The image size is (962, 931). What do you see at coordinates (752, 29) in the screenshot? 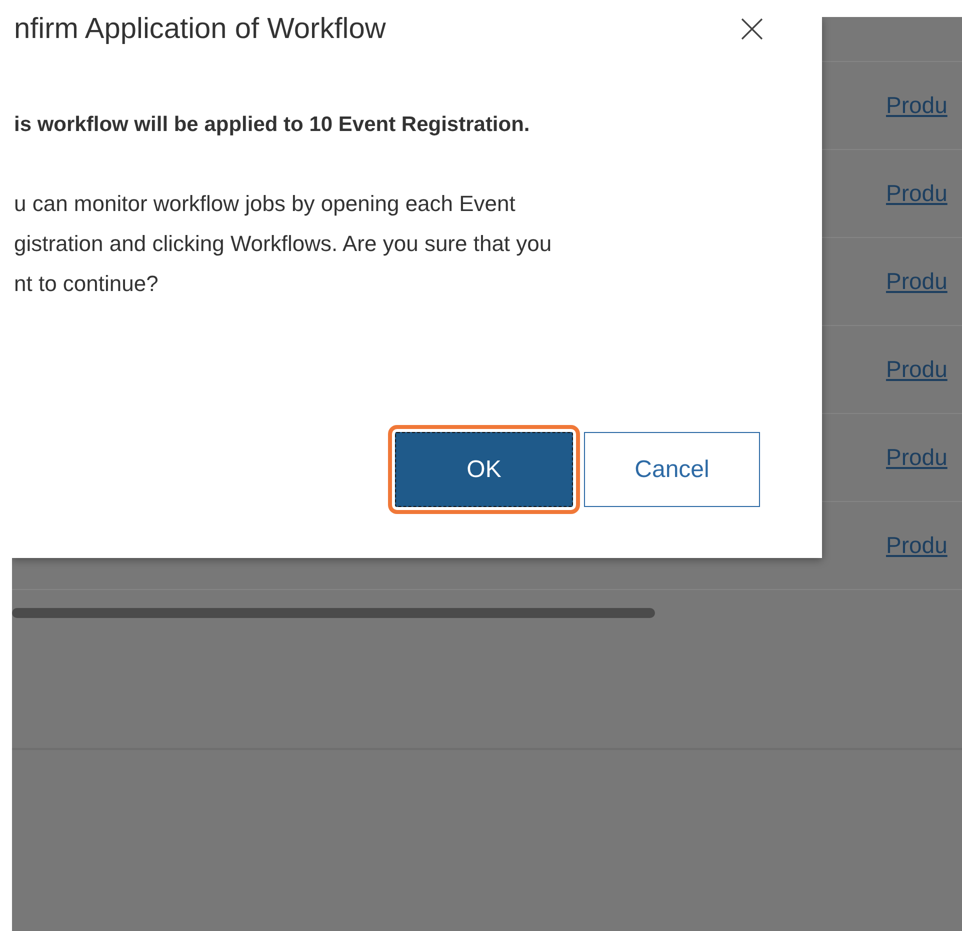
I see `close-icon` at bounding box center [752, 29].